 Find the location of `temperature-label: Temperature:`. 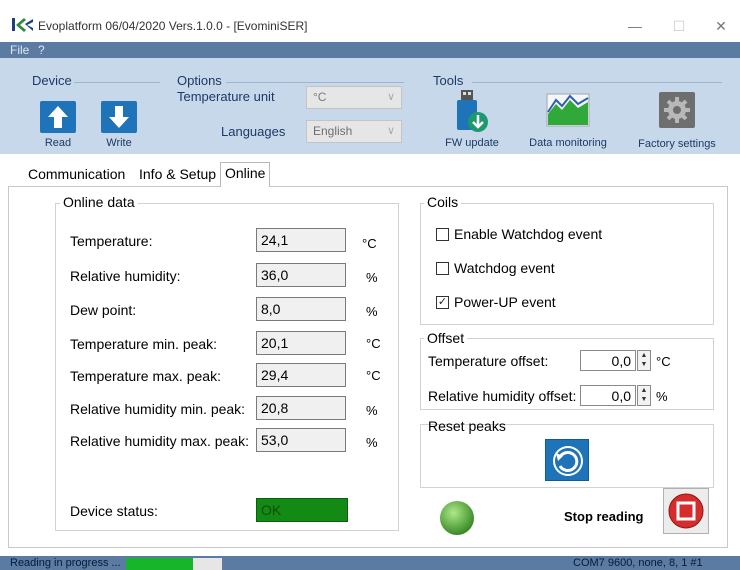

temperature-label: Temperature: is located at coordinates (111, 241).